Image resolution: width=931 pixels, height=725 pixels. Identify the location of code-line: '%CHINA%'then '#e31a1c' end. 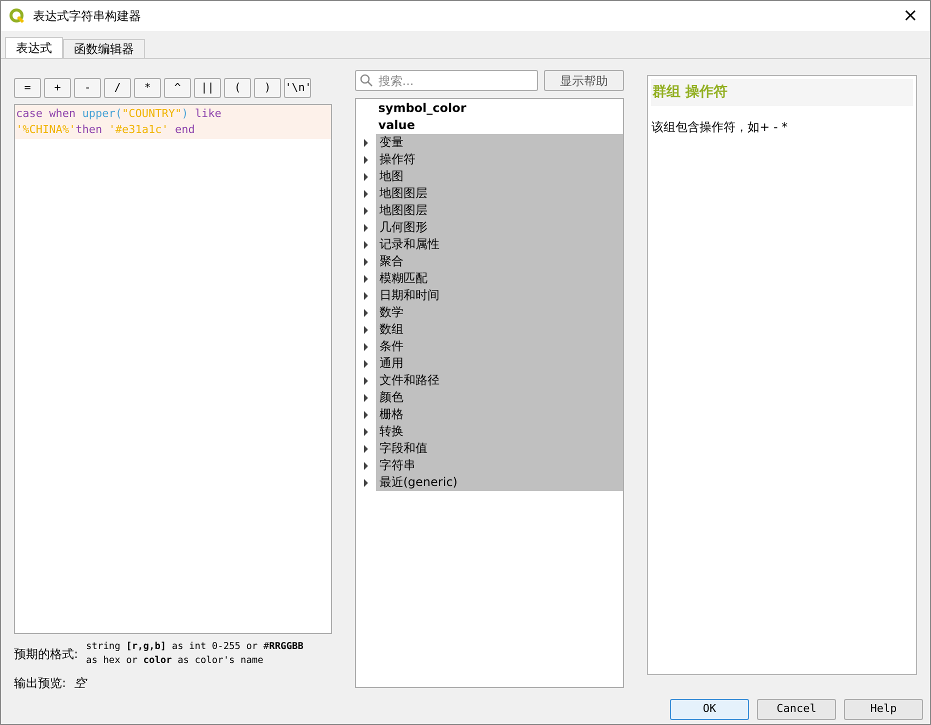
(106, 130).